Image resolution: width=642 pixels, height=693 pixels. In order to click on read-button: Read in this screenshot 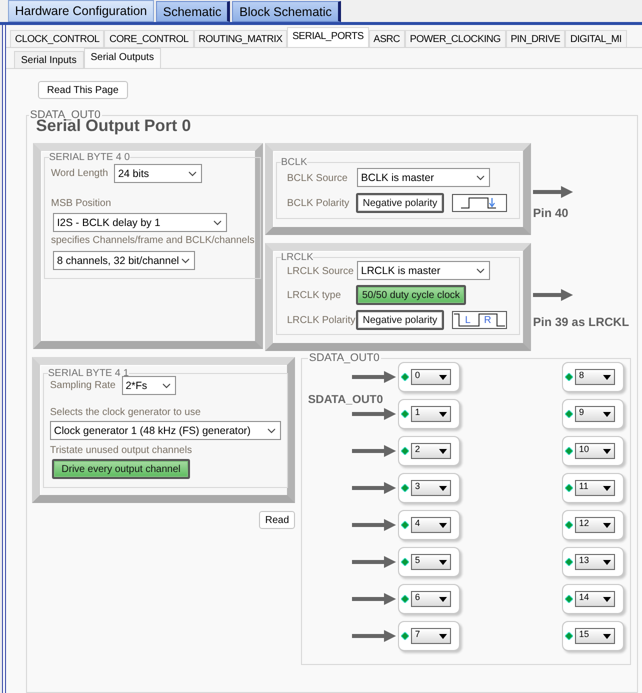, I will do `click(277, 520)`.